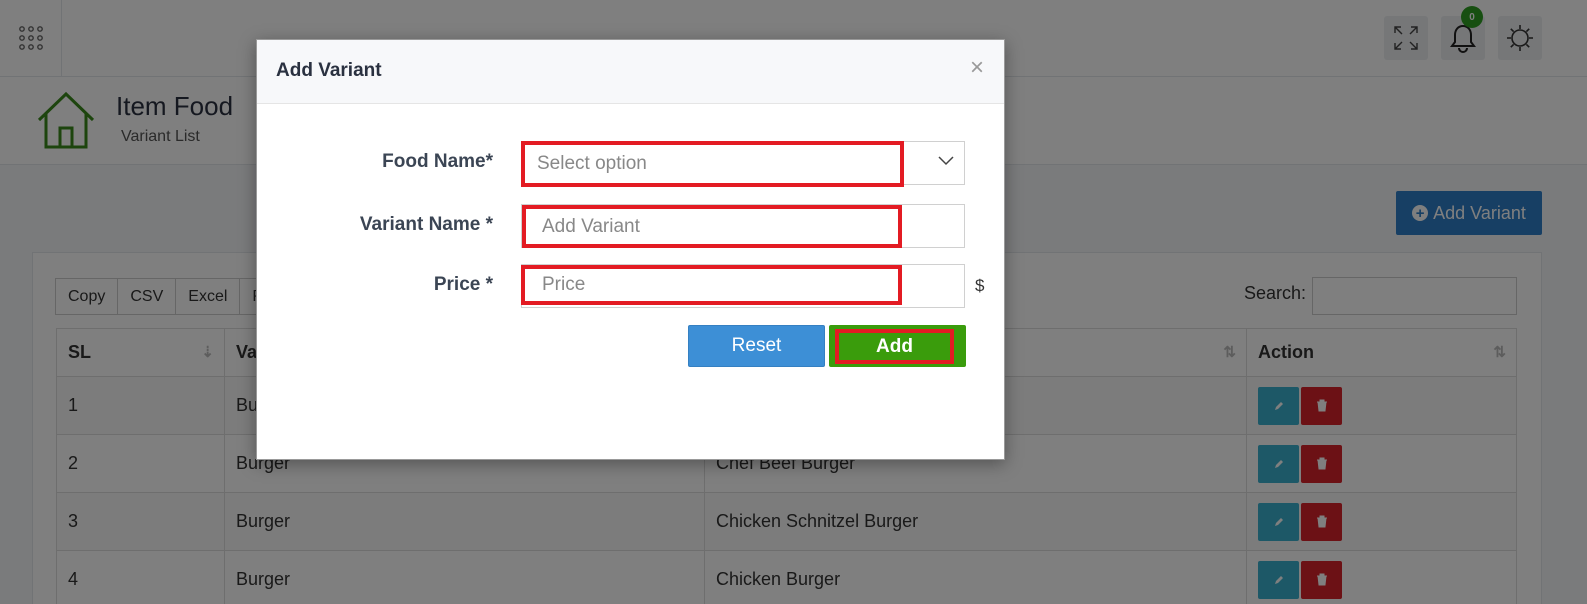 This screenshot has width=1587, height=604. Describe the element at coordinates (756, 346) in the screenshot. I see `reset-button: Reset` at that location.